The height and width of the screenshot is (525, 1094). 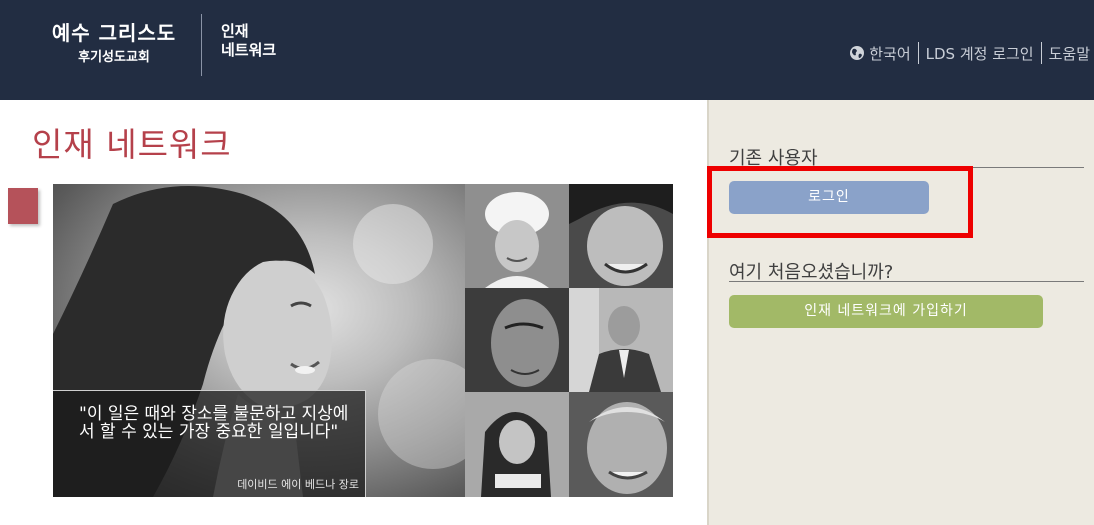 What do you see at coordinates (517, 236) in the screenshot?
I see `photo-tile-chef` at bounding box center [517, 236].